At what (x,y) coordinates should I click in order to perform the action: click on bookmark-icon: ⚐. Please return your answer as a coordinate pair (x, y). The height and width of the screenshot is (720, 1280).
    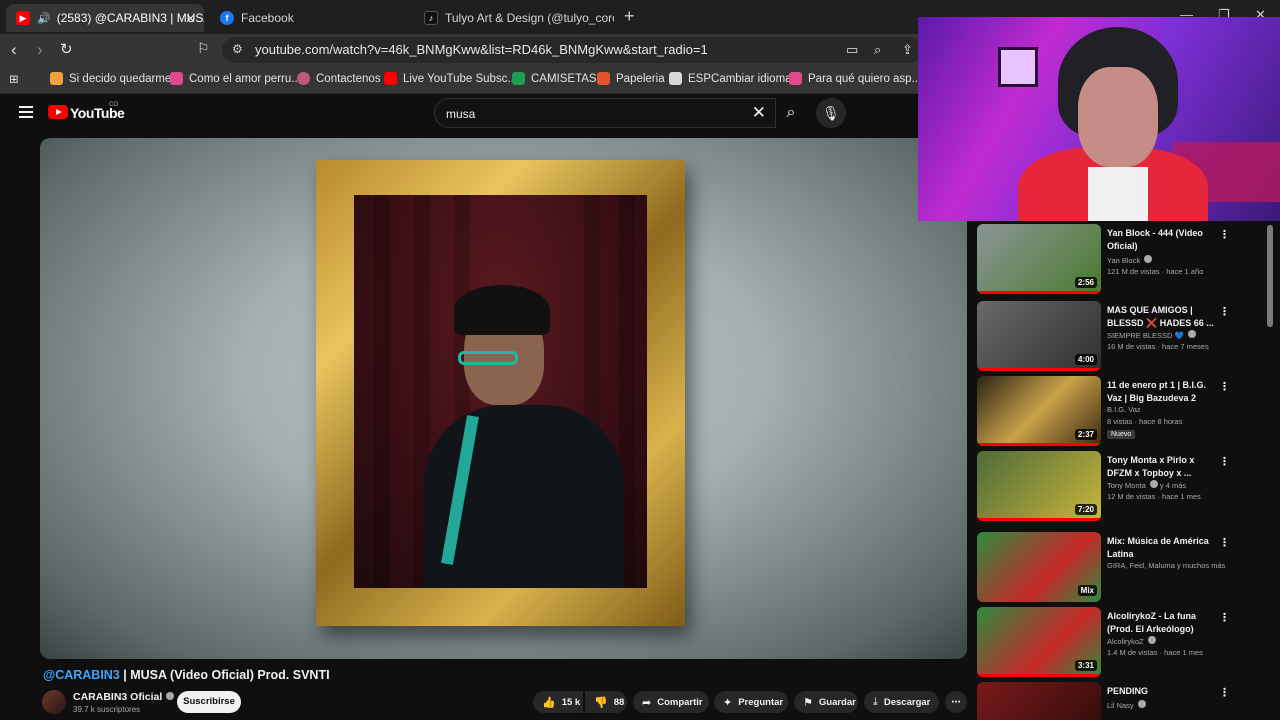
    Looking at the image, I should click on (203, 48).